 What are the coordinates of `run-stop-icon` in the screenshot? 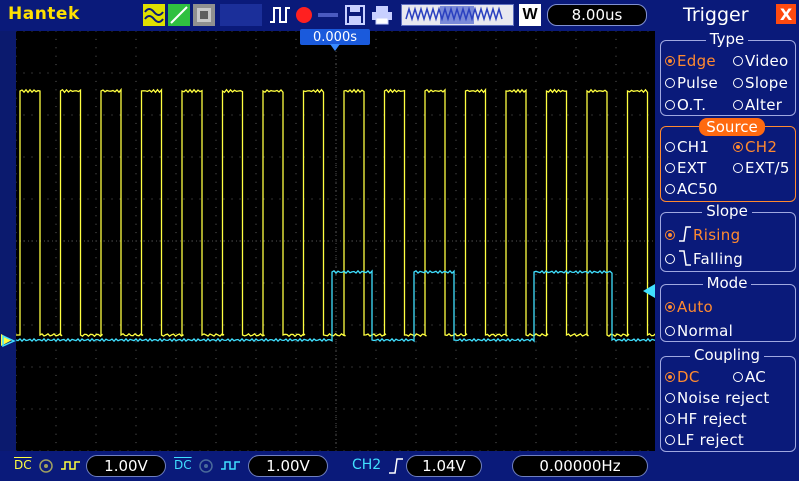 It's located at (280, 17).